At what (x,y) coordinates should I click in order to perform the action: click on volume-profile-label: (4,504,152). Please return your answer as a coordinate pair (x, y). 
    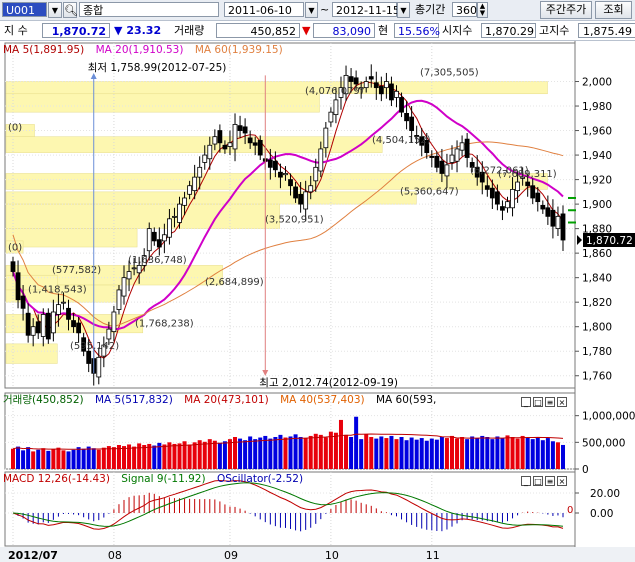
    Looking at the image, I should click on (401, 140).